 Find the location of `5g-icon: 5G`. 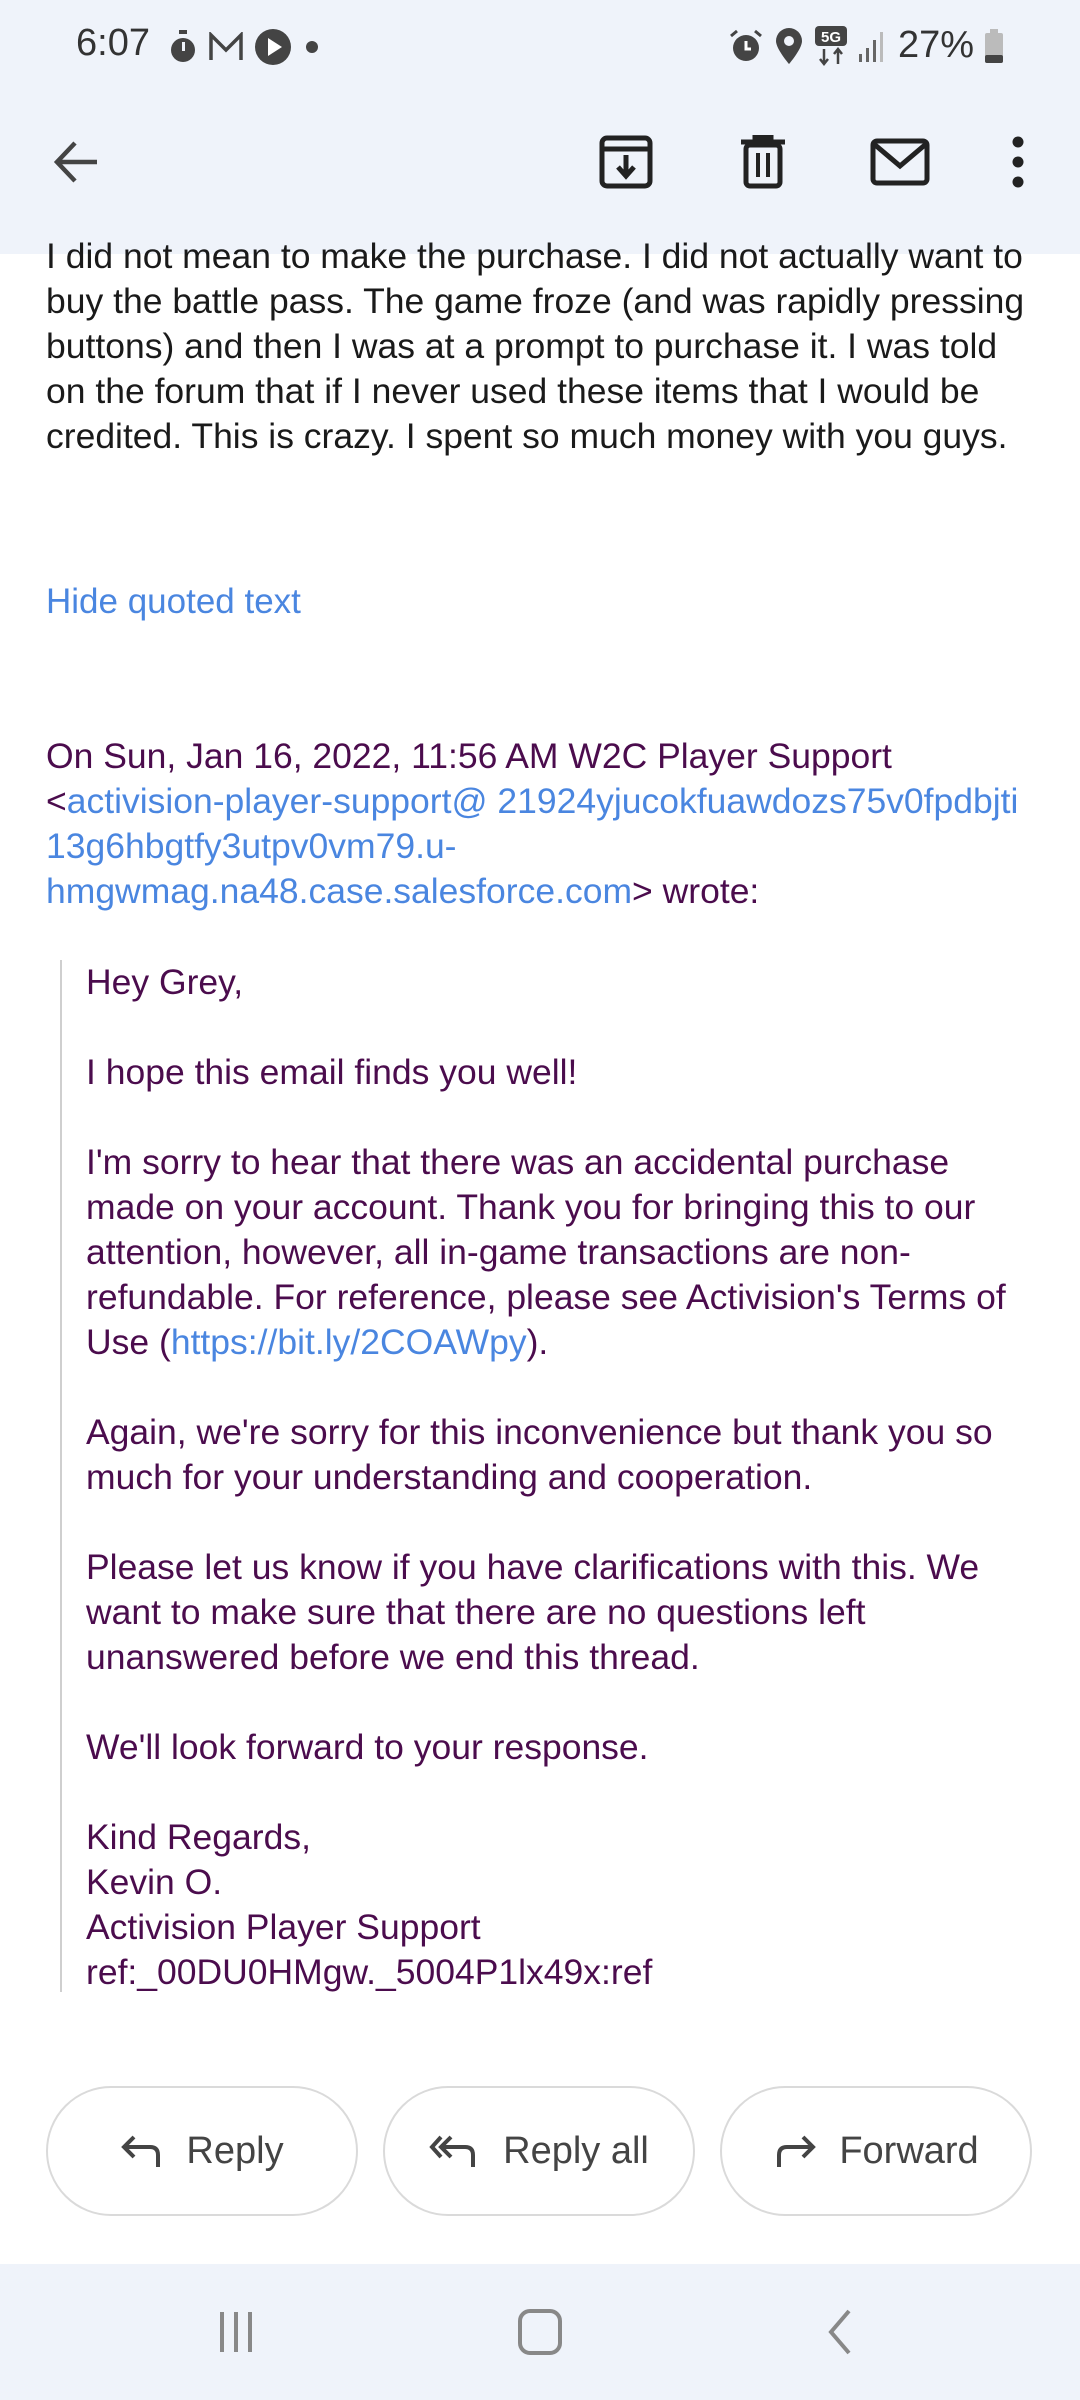

5g-icon: 5G is located at coordinates (830, 45).